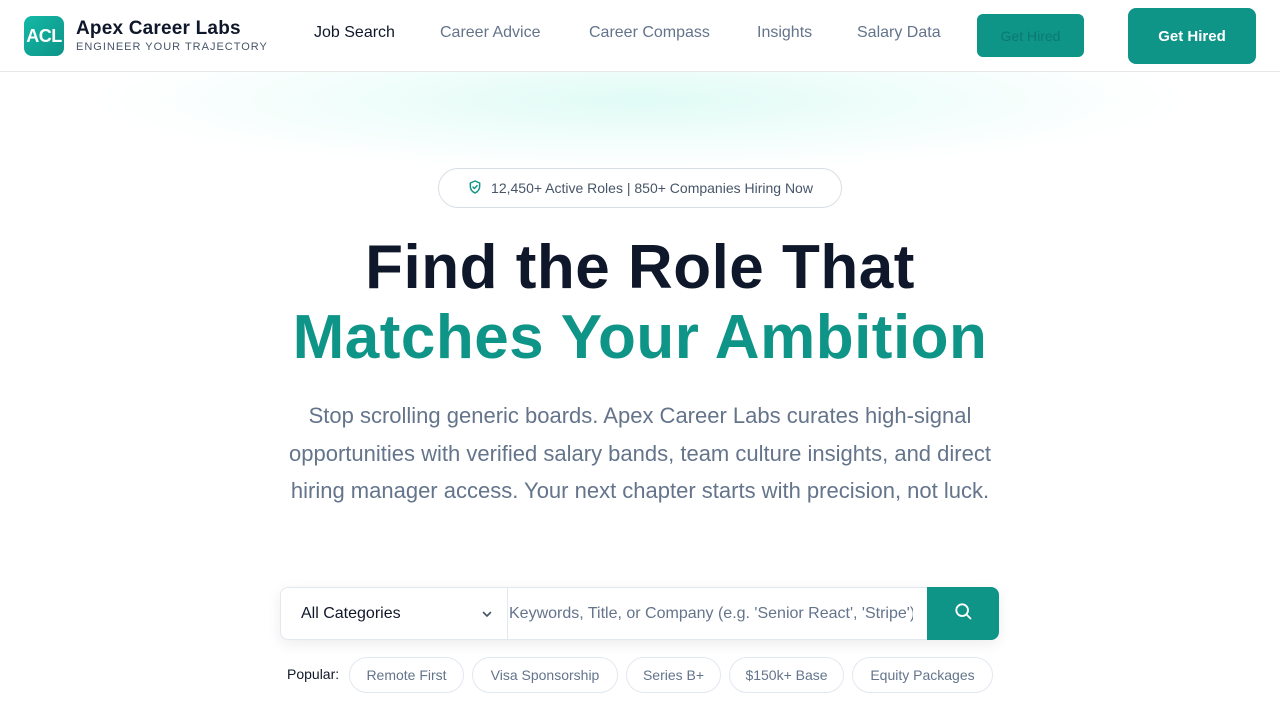  What do you see at coordinates (673, 675) in the screenshot?
I see `popular-tag-series-b: Series B+` at bounding box center [673, 675].